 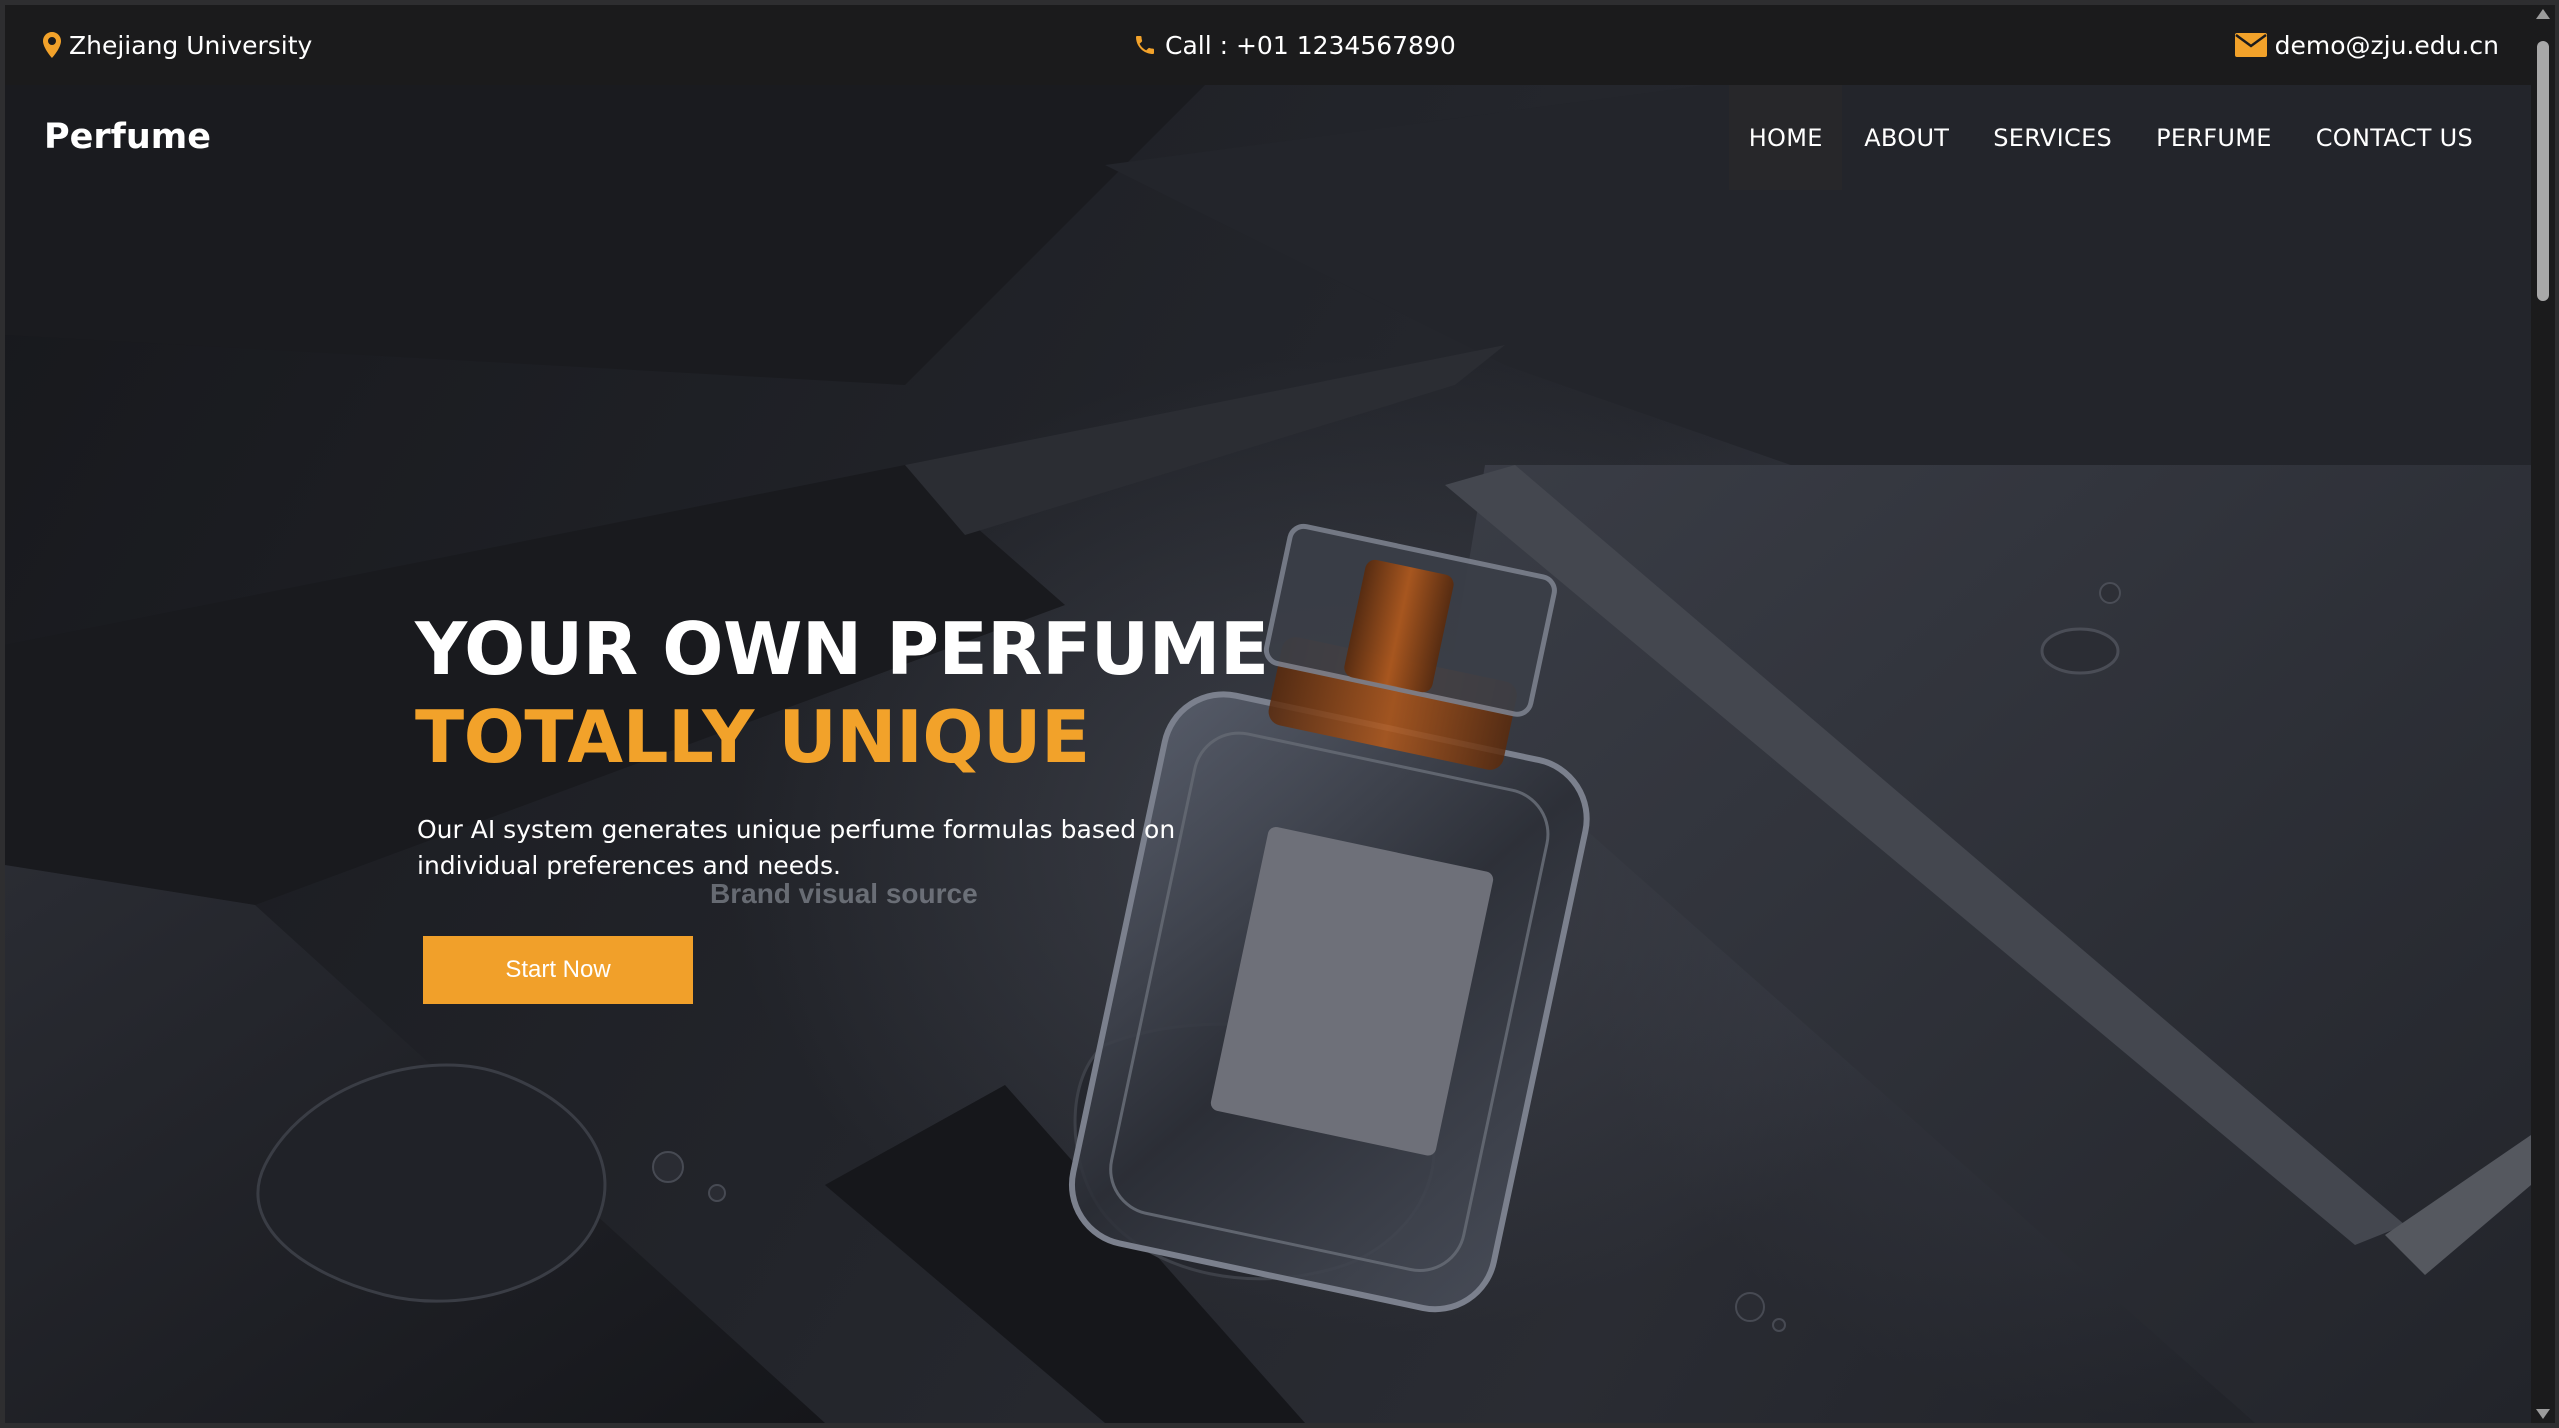 I want to click on start-now-button: Start Now, so click(x=558, y=970).